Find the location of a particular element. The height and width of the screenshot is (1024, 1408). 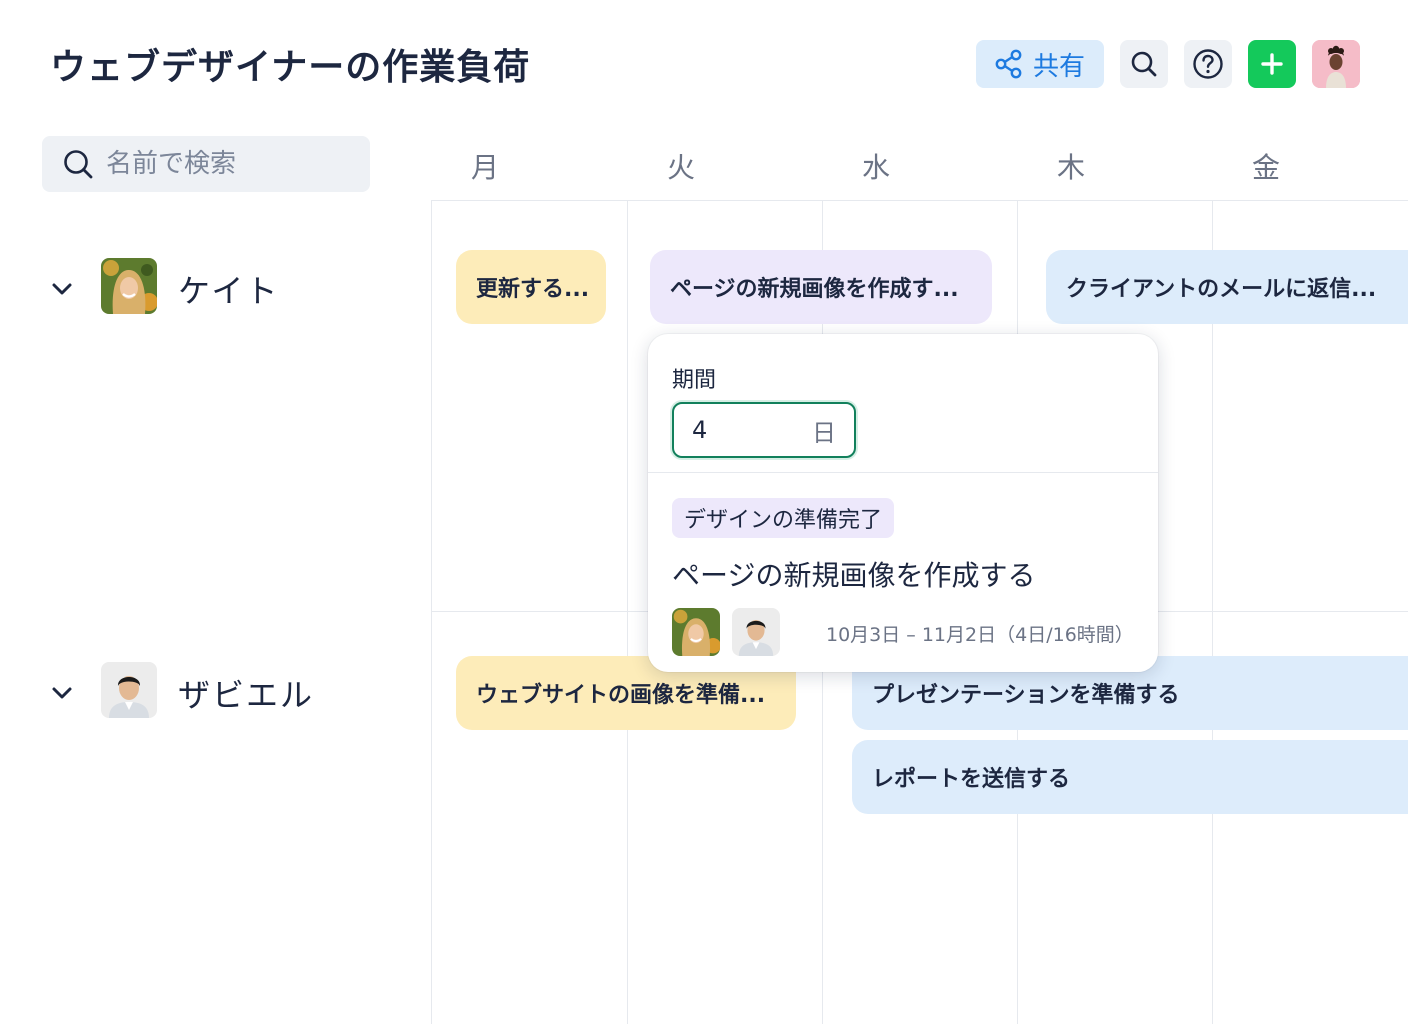

help-button is located at coordinates (1208, 64).